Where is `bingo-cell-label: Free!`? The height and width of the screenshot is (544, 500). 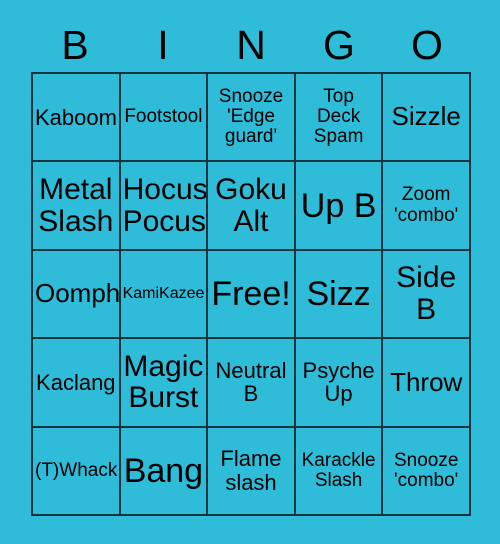
bingo-cell-label: Free! is located at coordinates (251, 293).